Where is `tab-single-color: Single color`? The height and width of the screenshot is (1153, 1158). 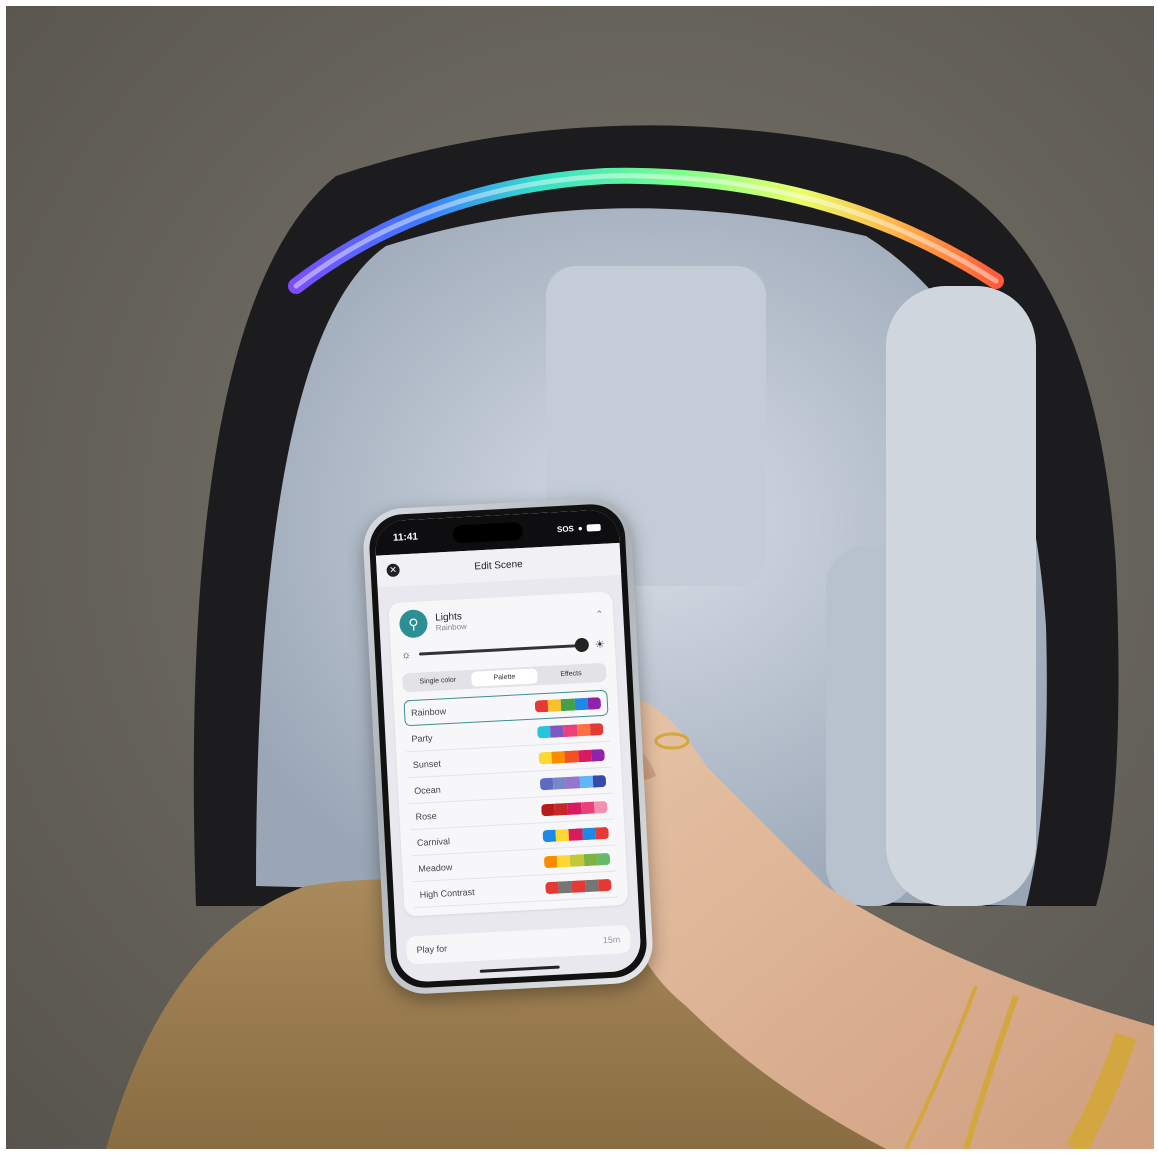 tab-single-color: Single color is located at coordinates (437, 681).